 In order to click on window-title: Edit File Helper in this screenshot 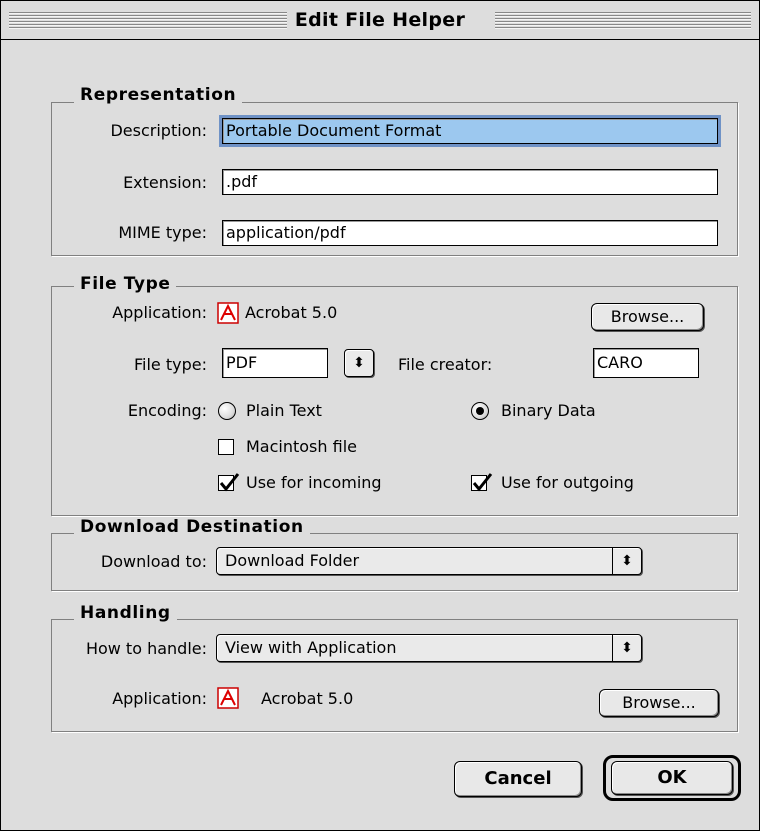, I will do `click(380, 20)`.